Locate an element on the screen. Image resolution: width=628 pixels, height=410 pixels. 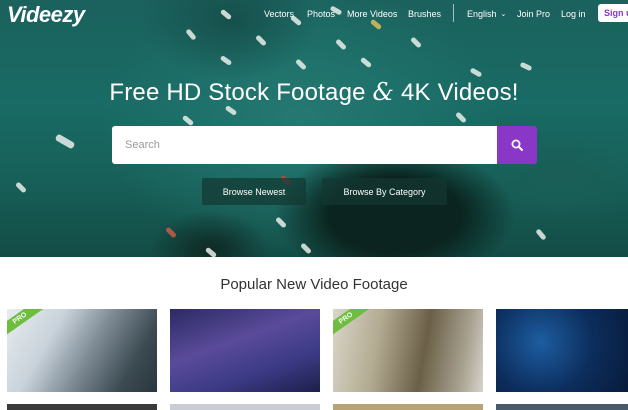
headline-ampersand: & is located at coordinates (383, 92).